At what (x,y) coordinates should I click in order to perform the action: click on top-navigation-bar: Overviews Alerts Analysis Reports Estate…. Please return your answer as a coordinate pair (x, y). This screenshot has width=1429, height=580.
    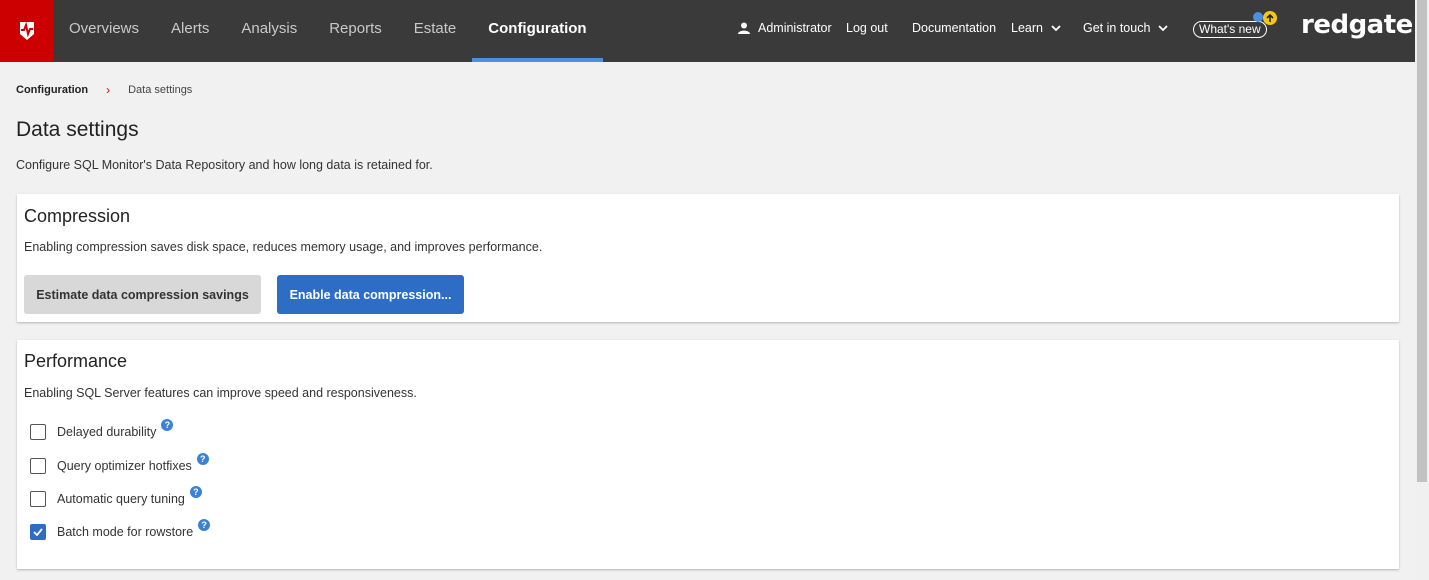
    Looking at the image, I should click on (707, 31).